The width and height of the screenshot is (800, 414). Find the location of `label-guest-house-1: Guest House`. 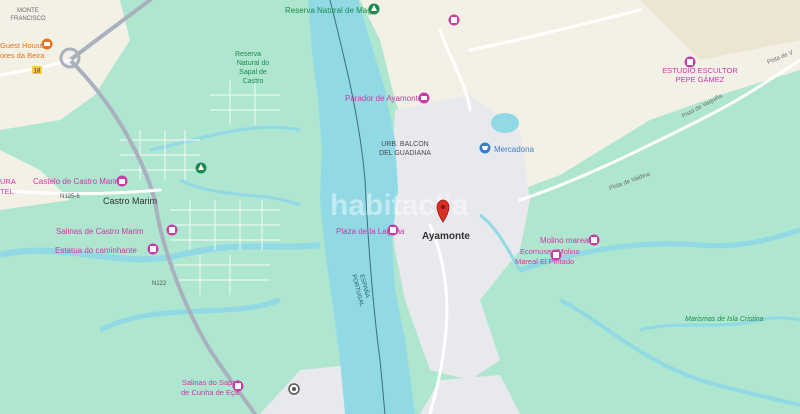

label-guest-house-1: Guest House is located at coordinates (22, 45).